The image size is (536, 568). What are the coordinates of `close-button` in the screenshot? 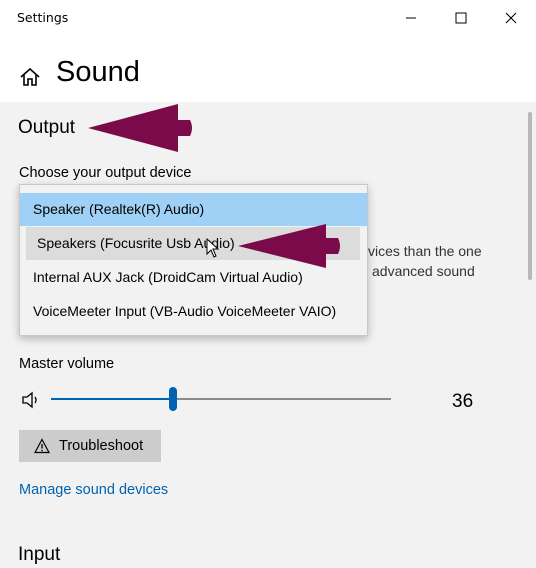 It's located at (511, 18).